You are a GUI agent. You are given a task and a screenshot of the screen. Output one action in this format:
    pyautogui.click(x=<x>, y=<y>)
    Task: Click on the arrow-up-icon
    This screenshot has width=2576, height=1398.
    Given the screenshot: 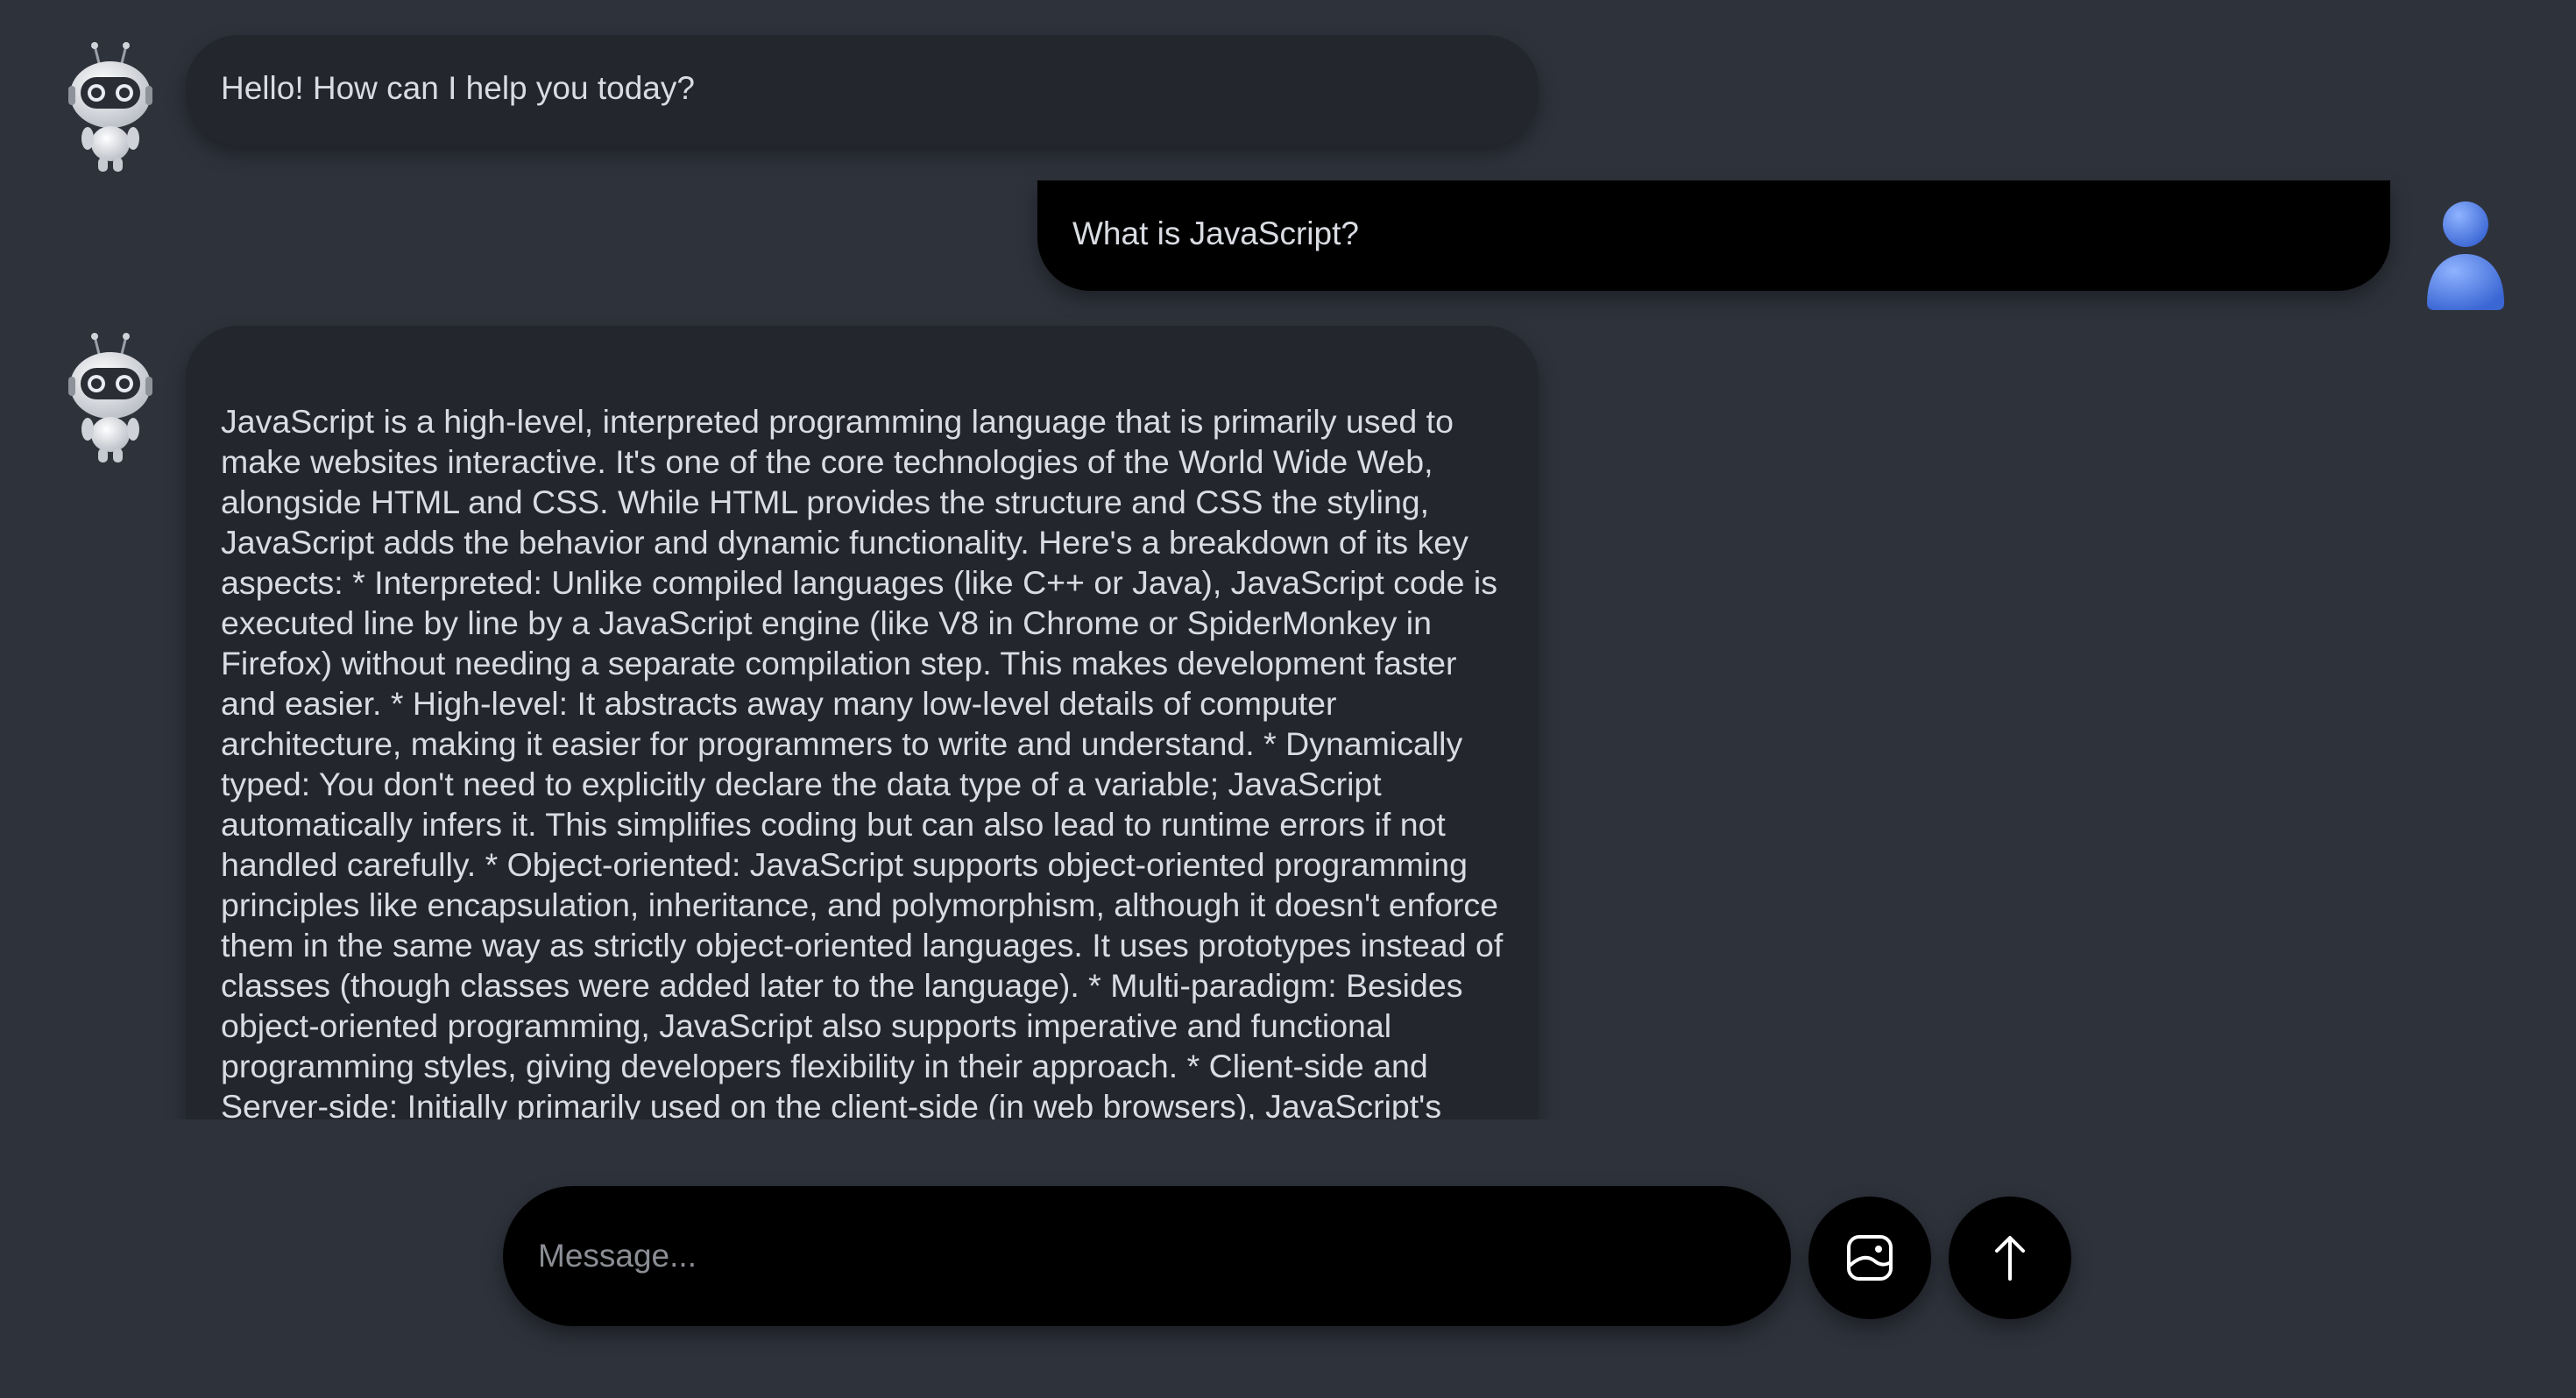 What is the action you would take?
    pyautogui.click(x=2010, y=1258)
    